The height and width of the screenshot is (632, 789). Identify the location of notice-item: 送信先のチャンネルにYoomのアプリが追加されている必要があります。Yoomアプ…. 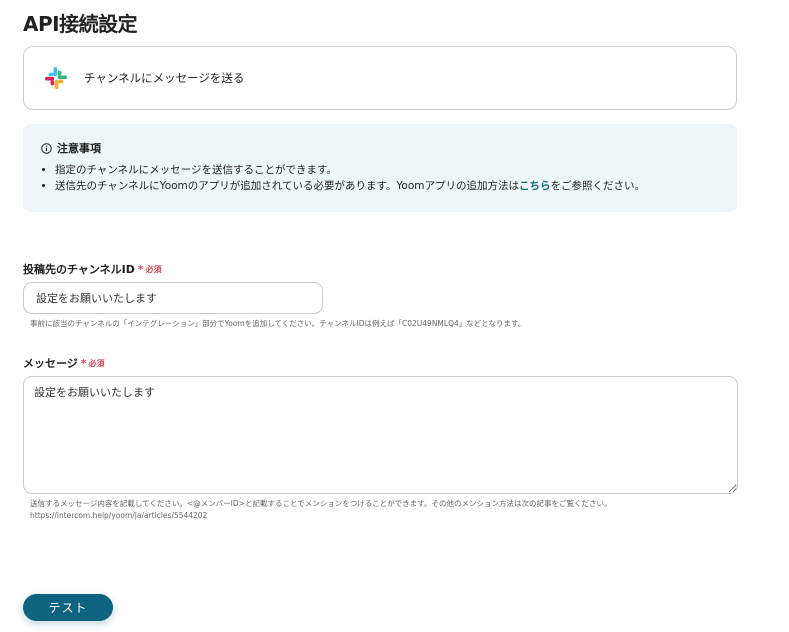
(396, 186).